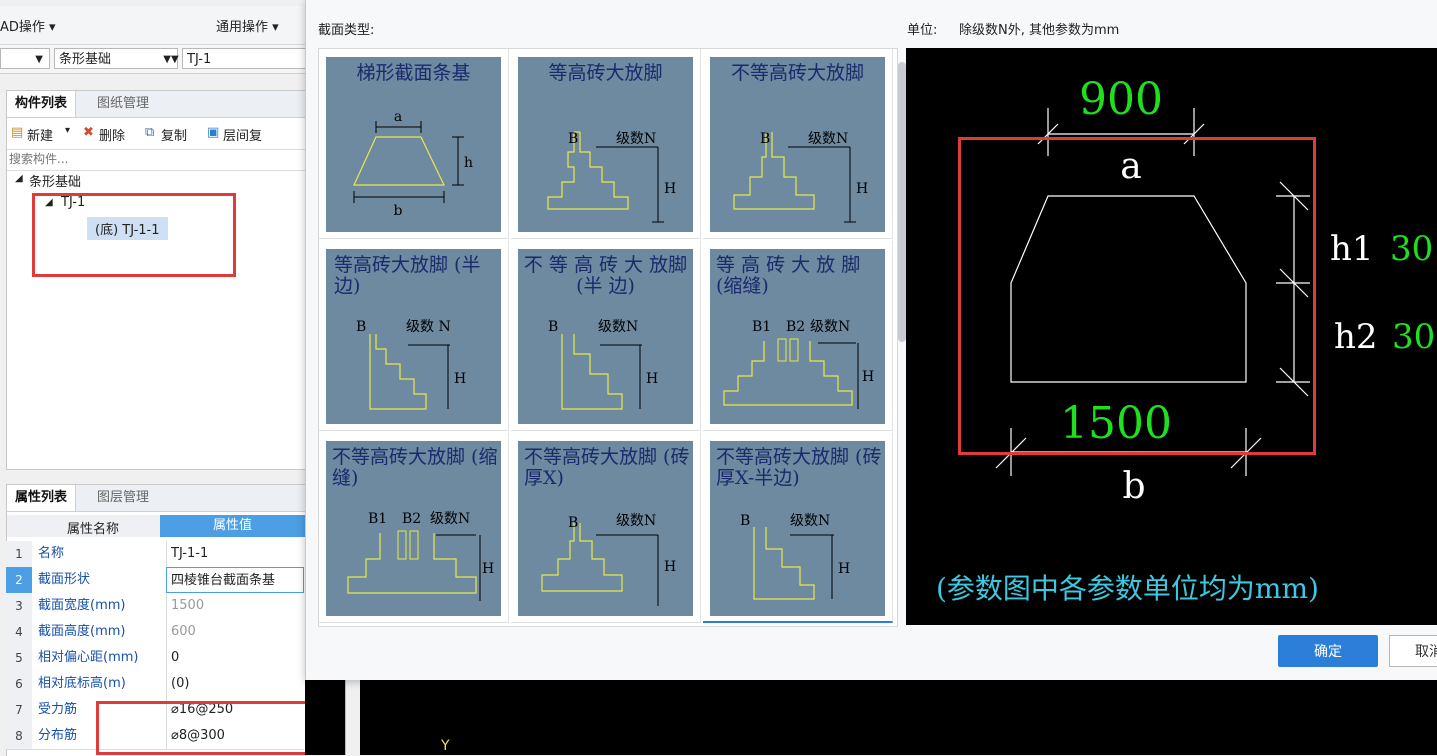 Image resolution: width=1437 pixels, height=756 pixels. What do you see at coordinates (19, 684) in the screenshot?
I see `row-number: 6` at bounding box center [19, 684].